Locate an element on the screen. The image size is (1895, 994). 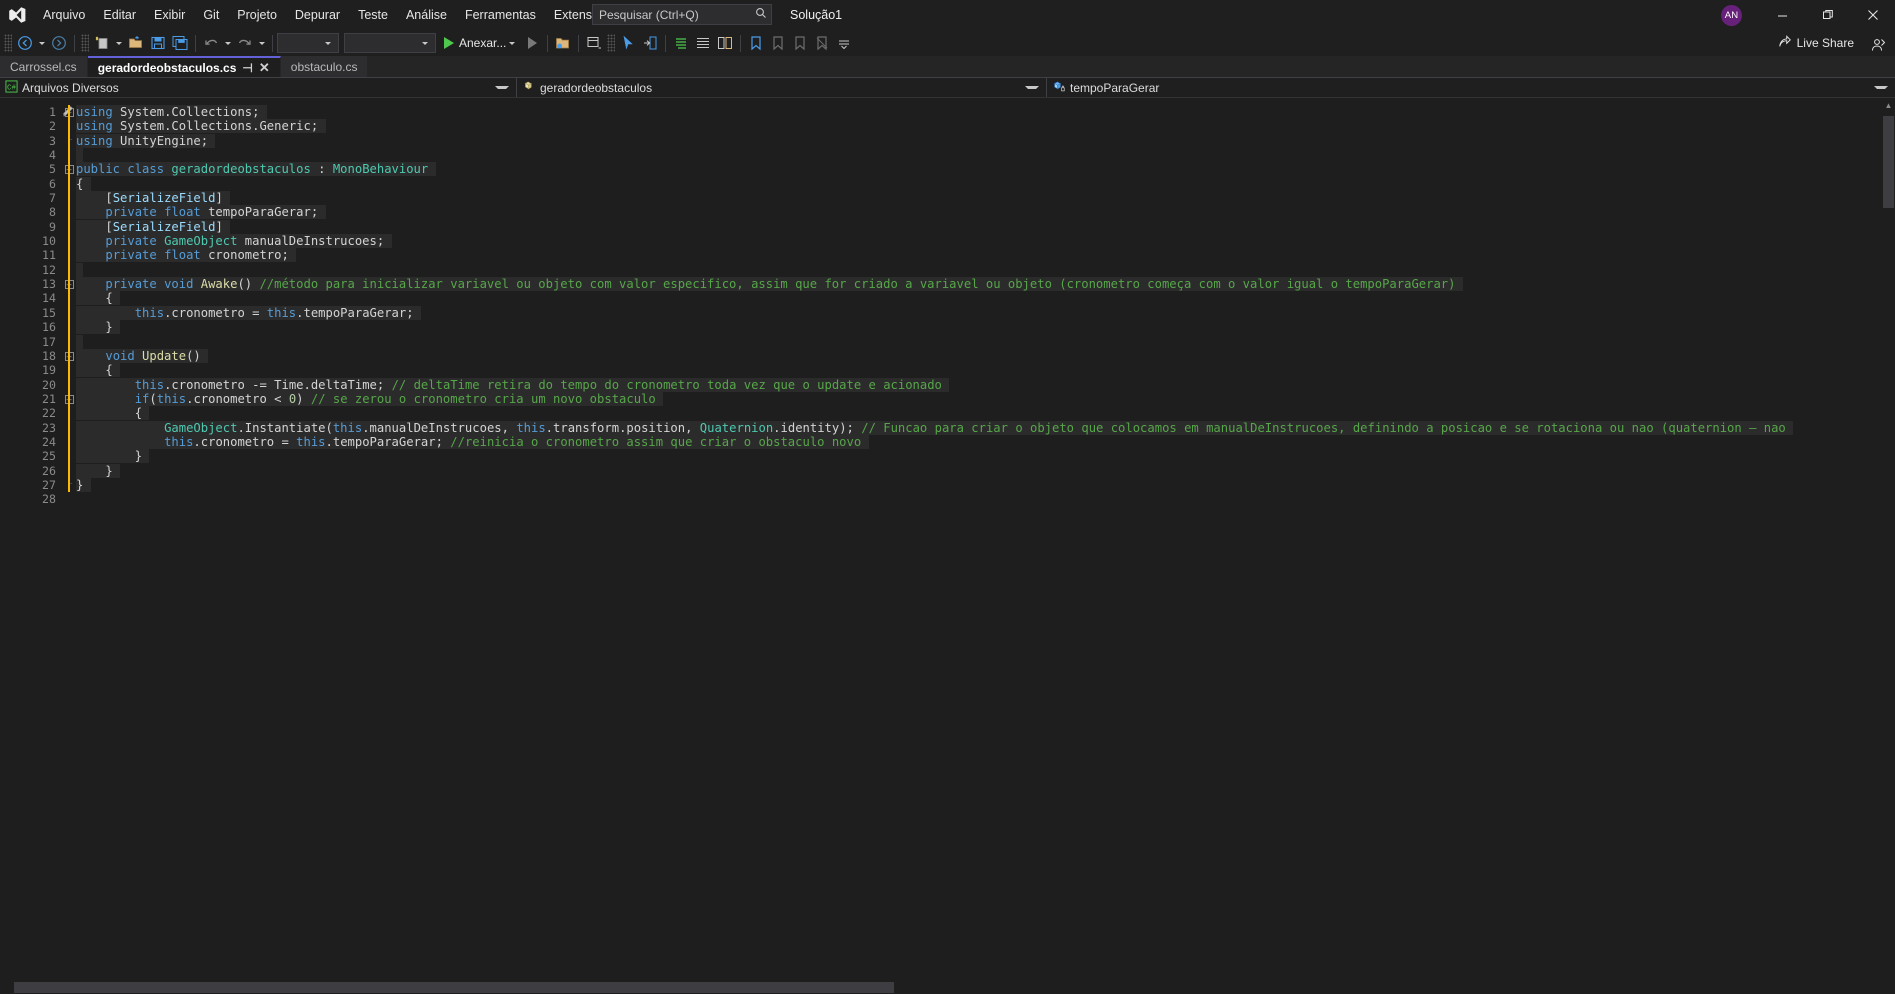
maximize-button is located at coordinates (1827, 15).